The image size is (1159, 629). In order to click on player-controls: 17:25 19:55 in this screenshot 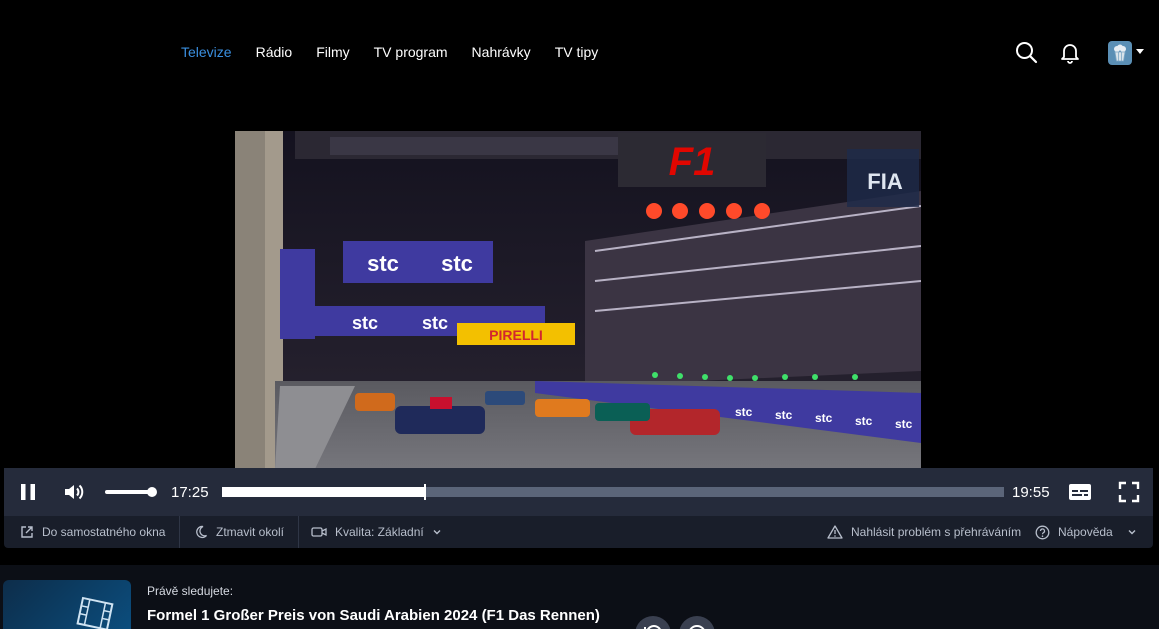, I will do `click(578, 492)`.